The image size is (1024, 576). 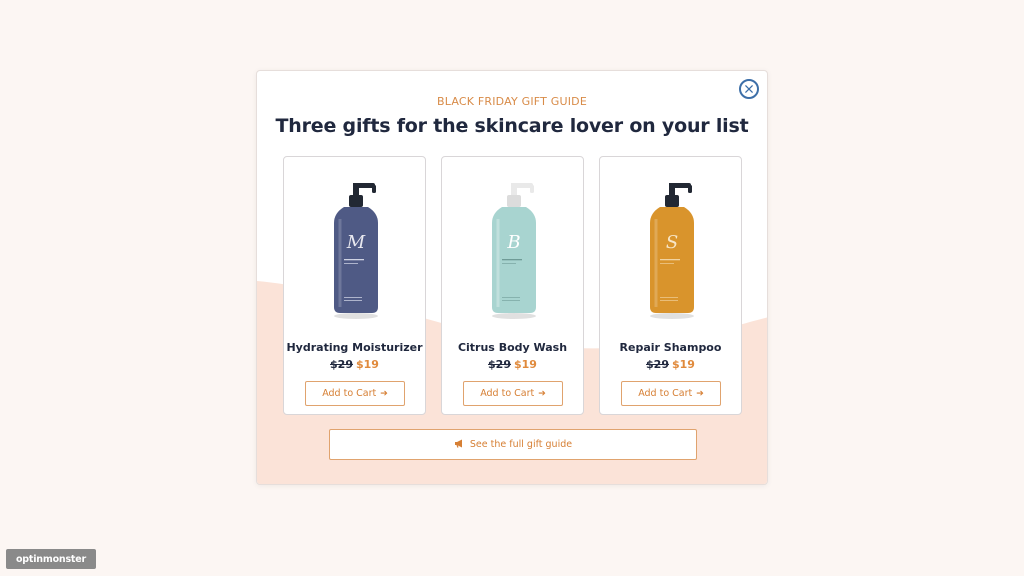 I want to click on product-image-shampoo: S, so click(x=672, y=251).